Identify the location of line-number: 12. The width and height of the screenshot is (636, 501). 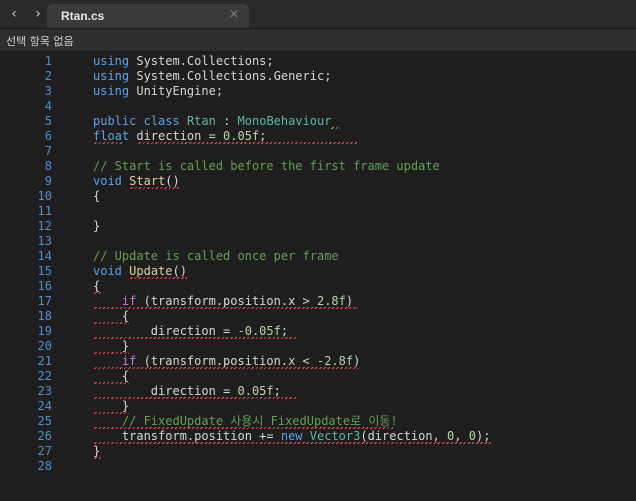
(44, 226).